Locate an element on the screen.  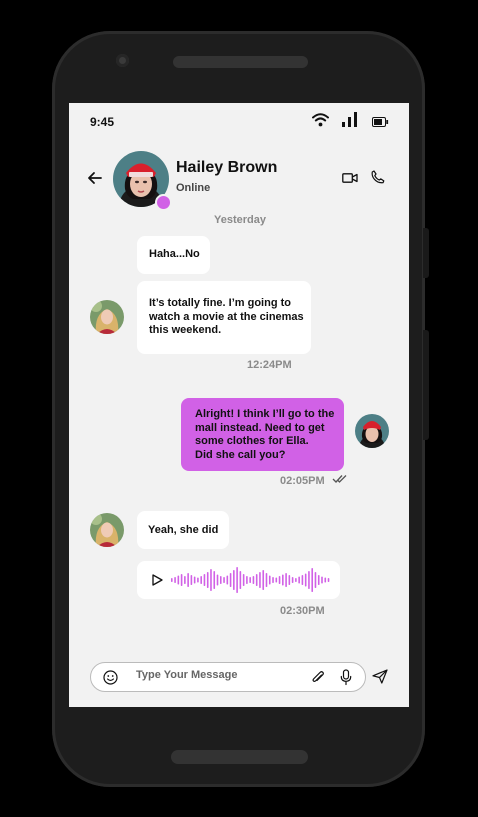
message-text: Haha...No is located at coordinates (174, 254).